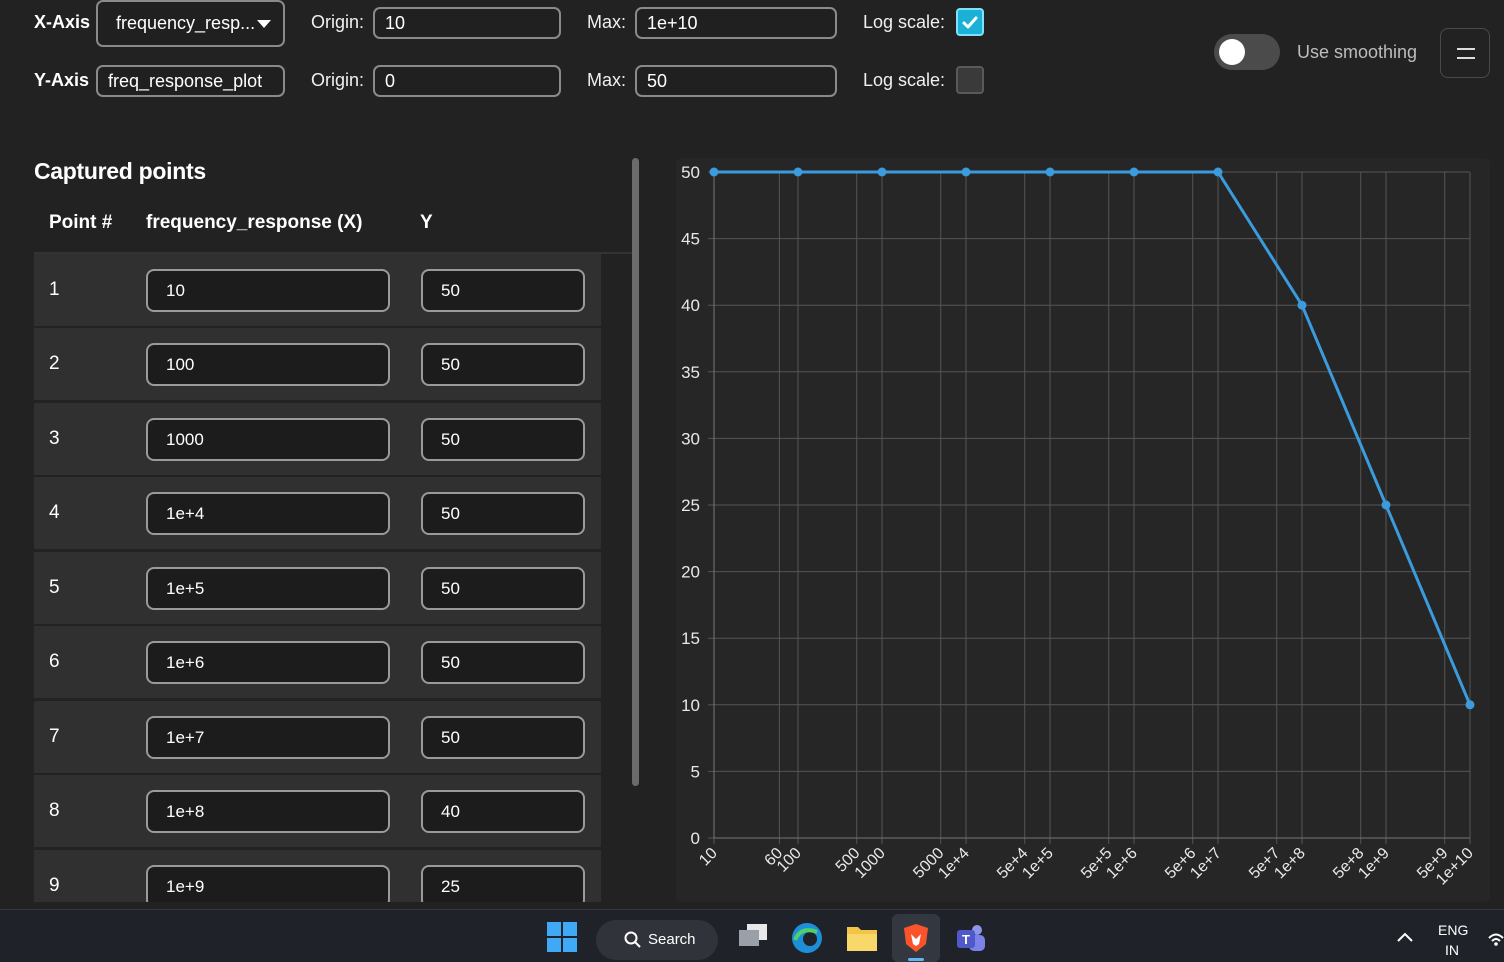 The image size is (1504, 962). What do you see at coordinates (1232, 52) in the screenshot?
I see `toggle-knob` at bounding box center [1232, 52].